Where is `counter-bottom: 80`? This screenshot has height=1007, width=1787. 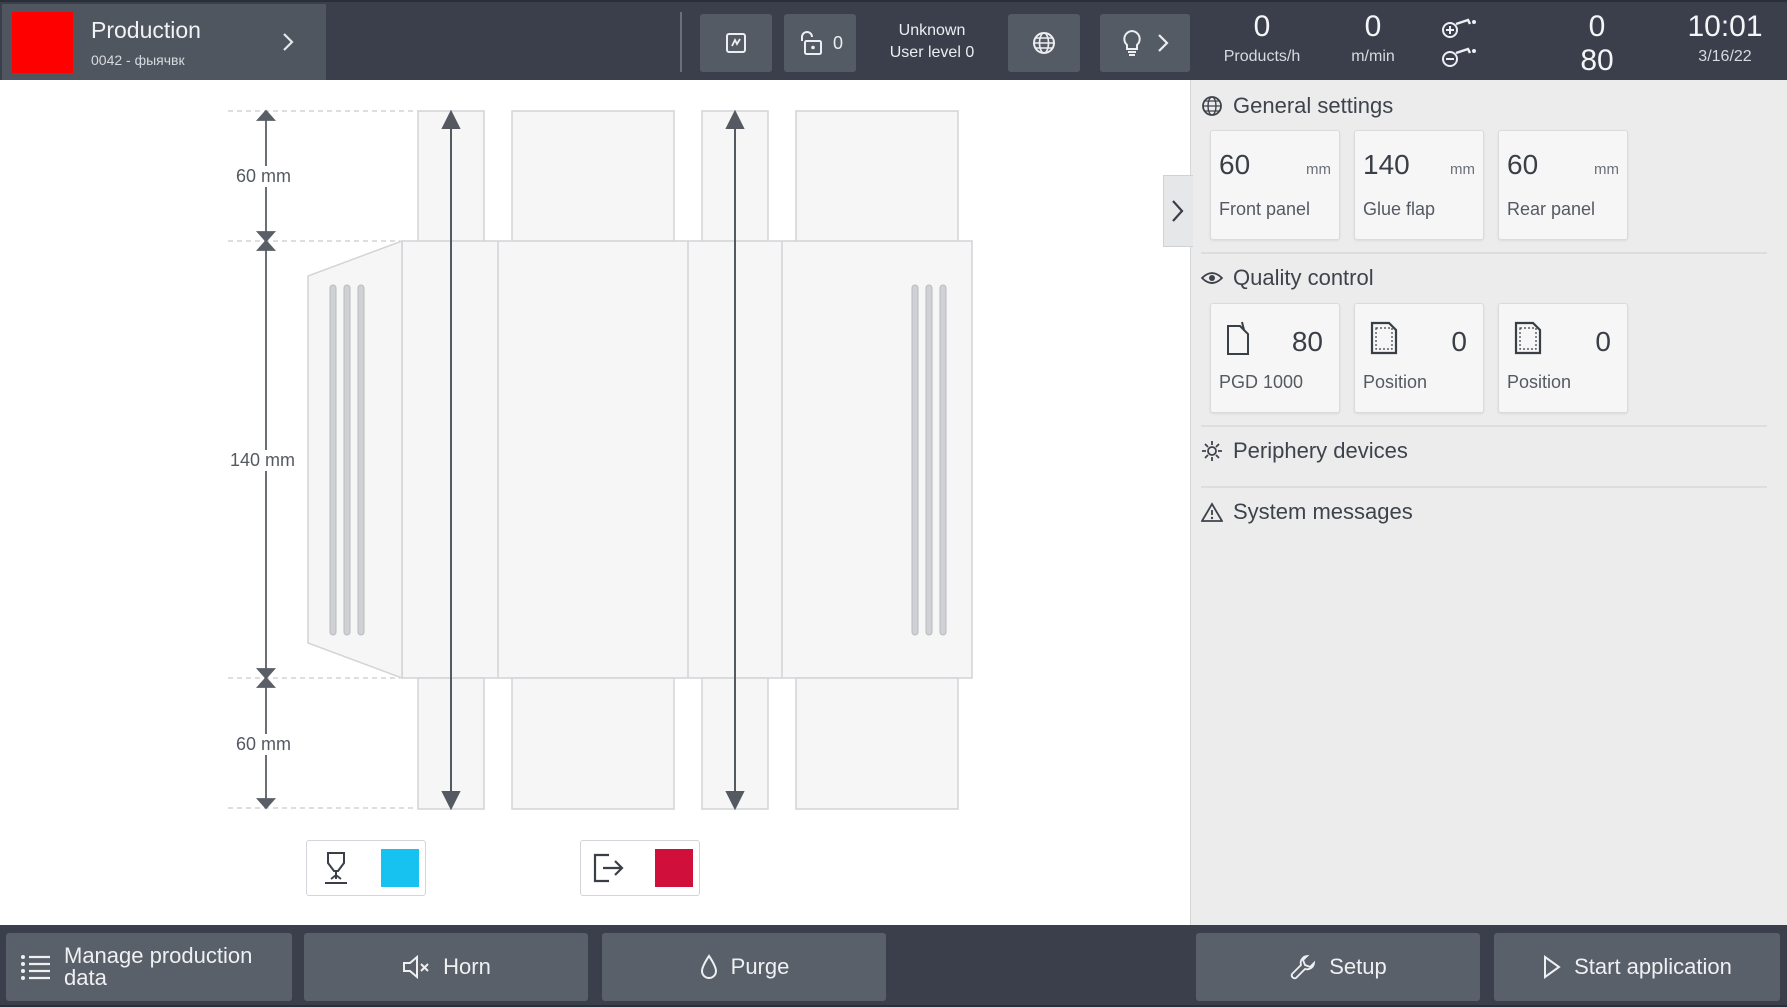
counter-bottom: 80 is located at coordinates (1597, 60).